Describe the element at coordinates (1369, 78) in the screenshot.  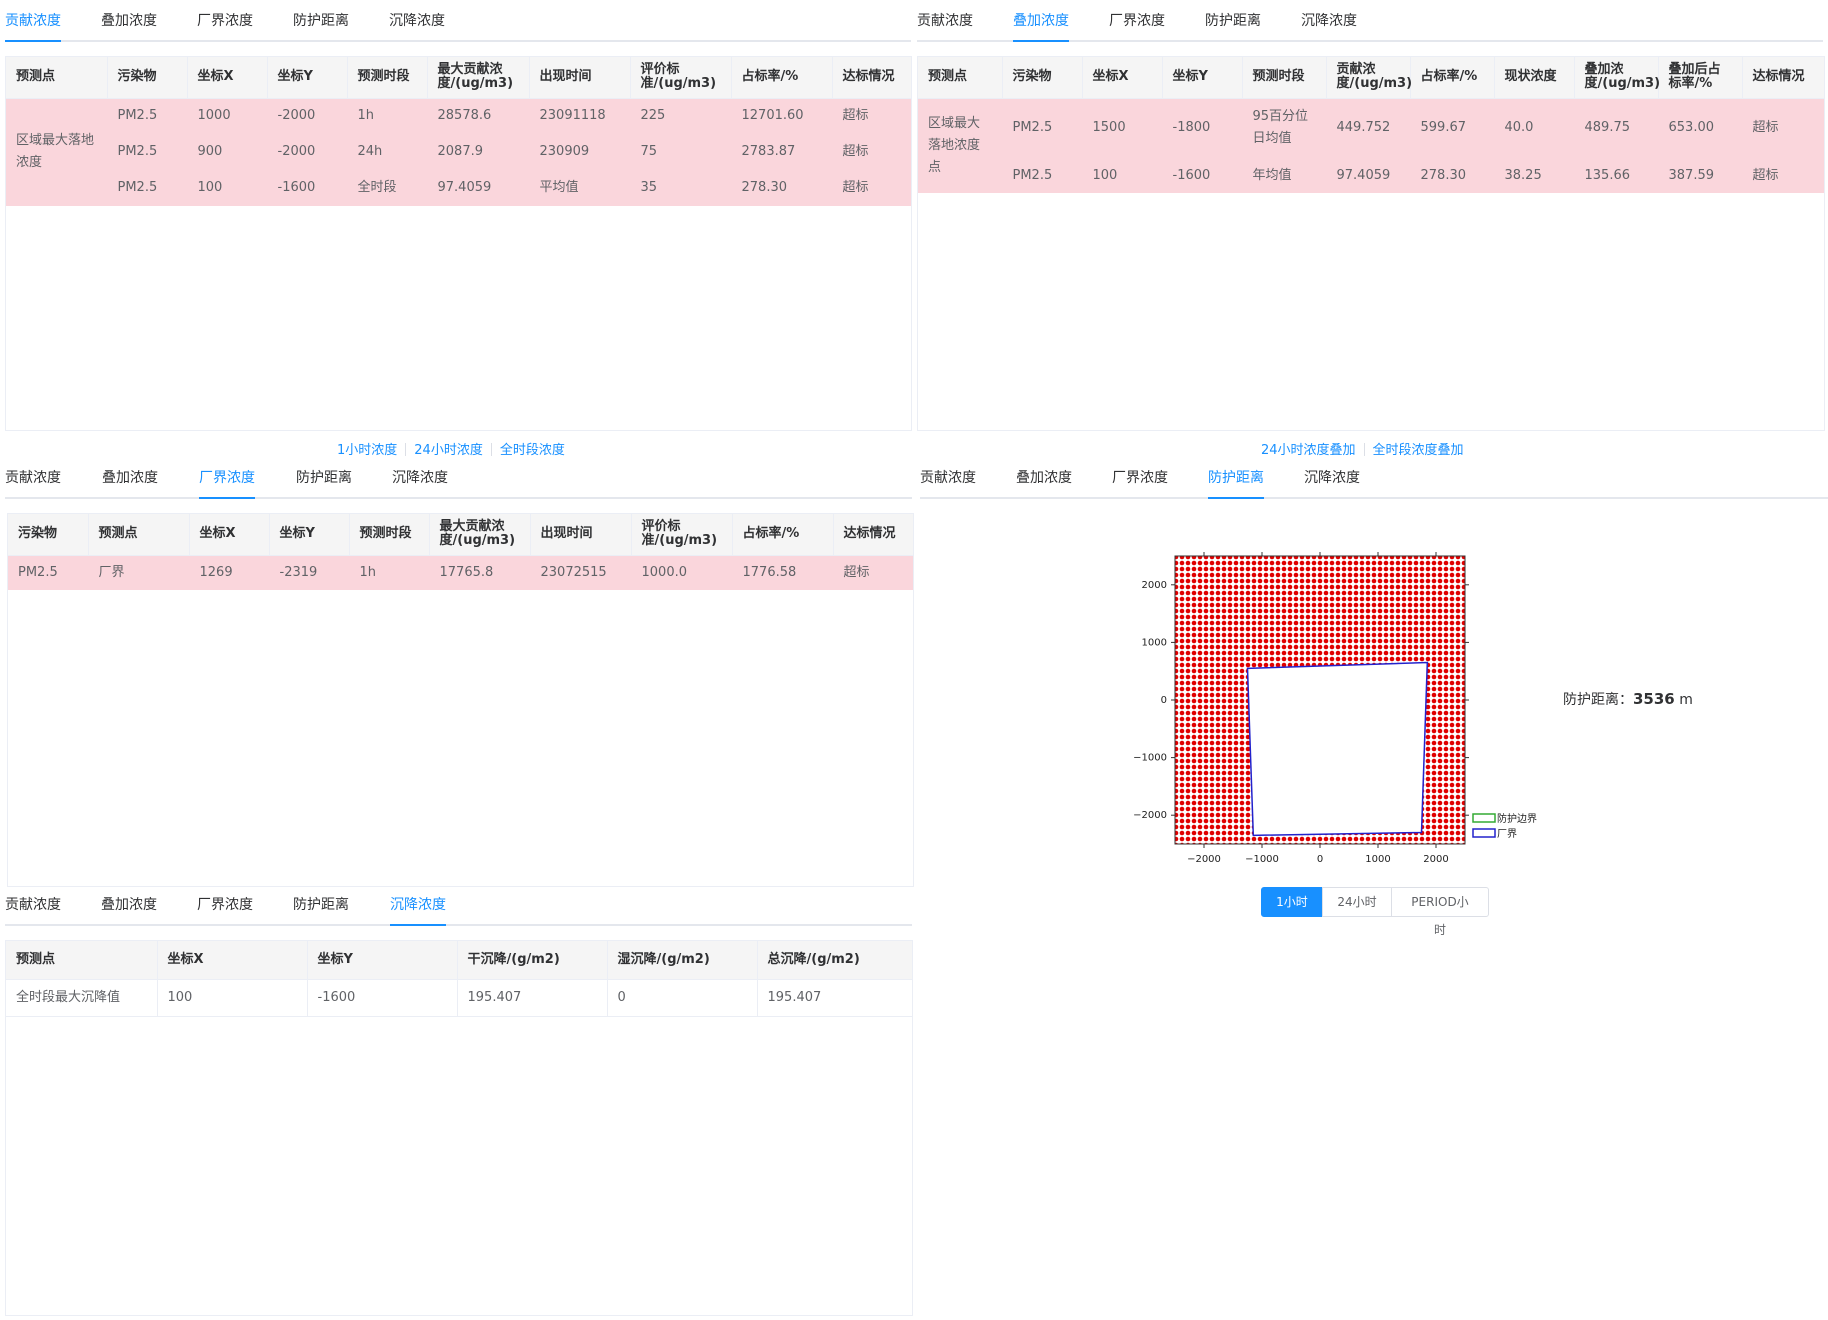
I see `col-header: 贡献浓度/(ug/m3)` at that location.